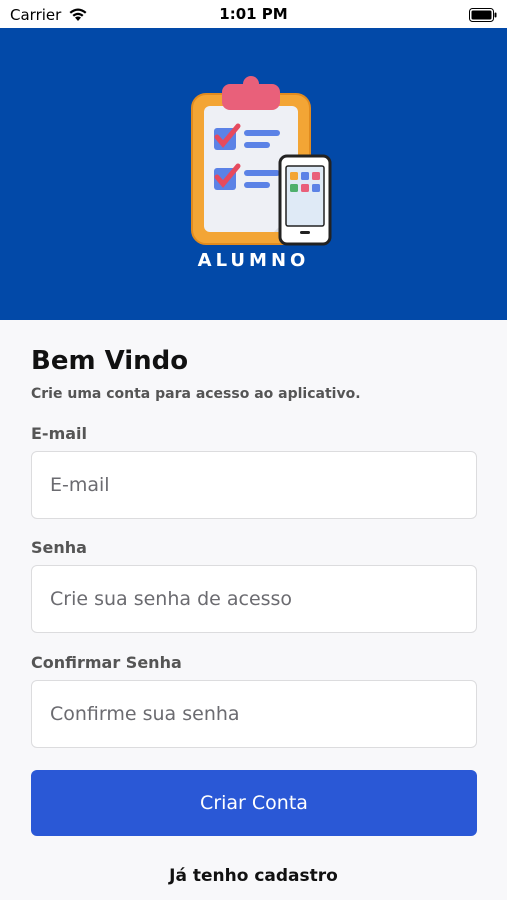 Image resolution: width=507 pixels, height=900 pixels. Describe the element at coordinates (253, 260) in the screenshot. I see `brand-name: ALUMNO` at that location.